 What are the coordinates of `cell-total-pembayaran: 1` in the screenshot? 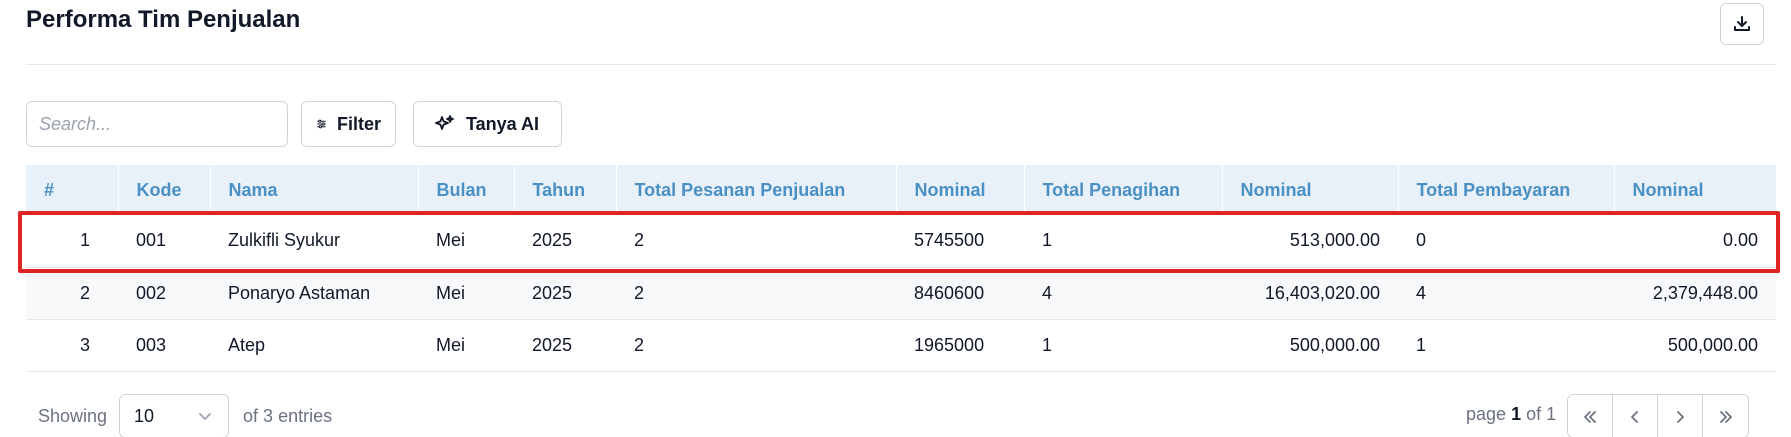 It's located at (1421, 344).